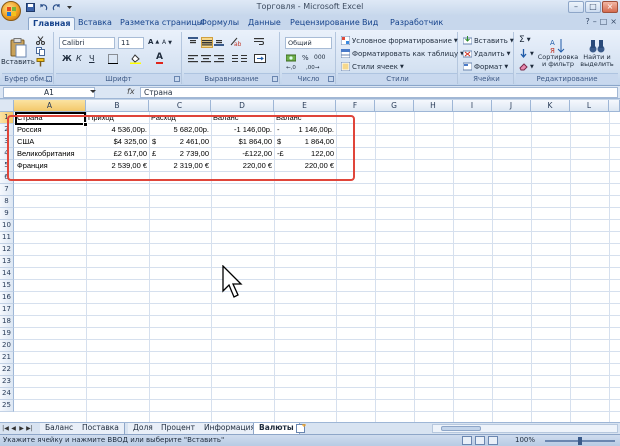 This screenshot has width=620, height=446. What do you see at coordinates (49, 79) in the screenshot?
I see `clipboard-launcher-icon` at bounding box center [49, 79].